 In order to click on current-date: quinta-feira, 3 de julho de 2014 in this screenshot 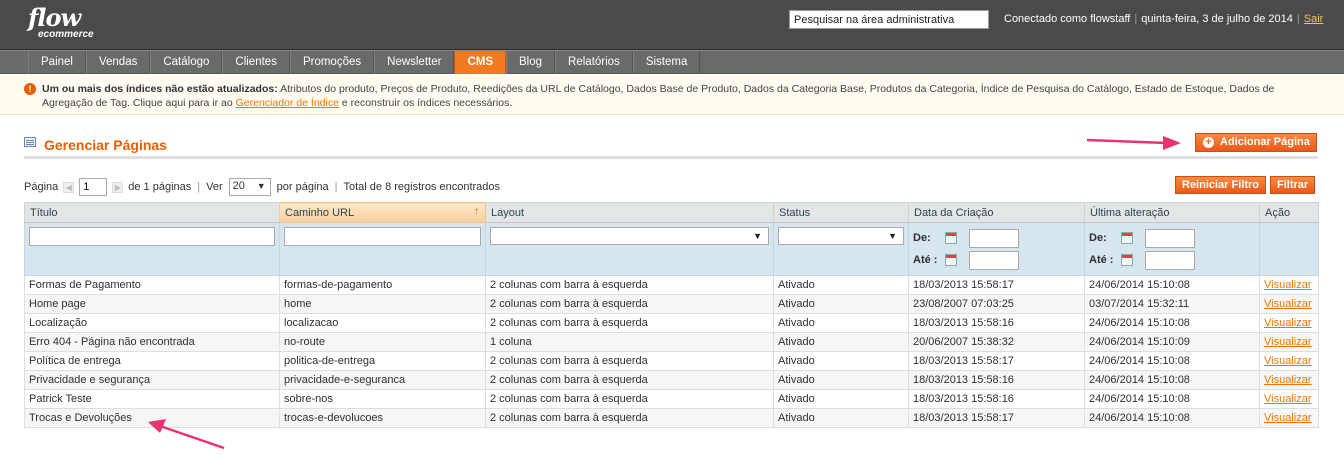, I will do `click(1217, 19)`.